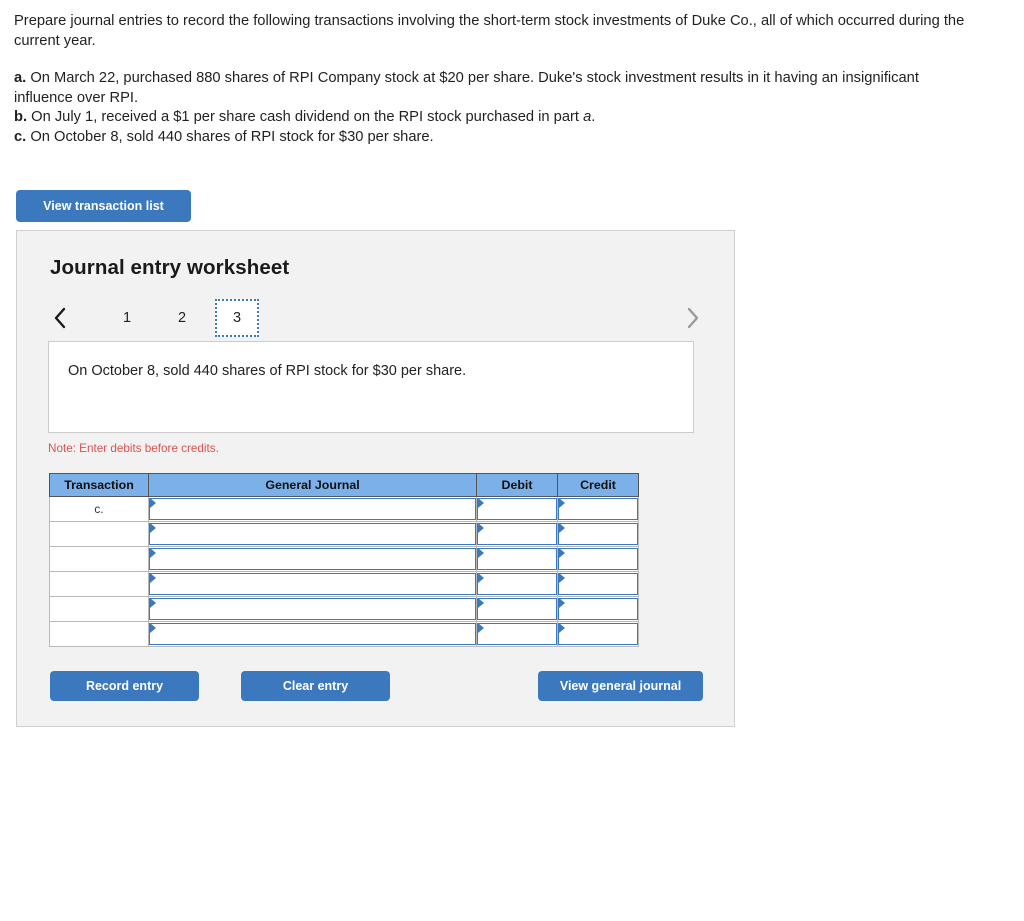 Image resolution: width=1024 pixels, height=921 pixels. I want to click on worksheet-tab-3: 3, so click(237, 318).